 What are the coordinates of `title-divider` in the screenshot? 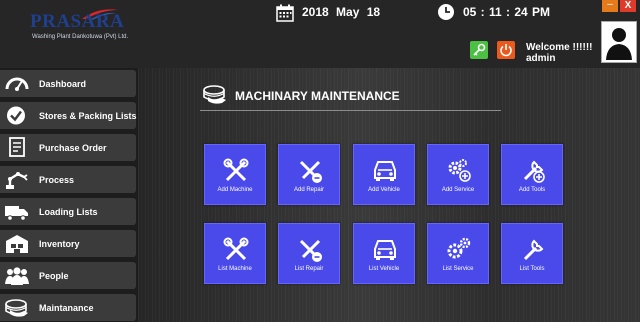 It's located at (350, 110).